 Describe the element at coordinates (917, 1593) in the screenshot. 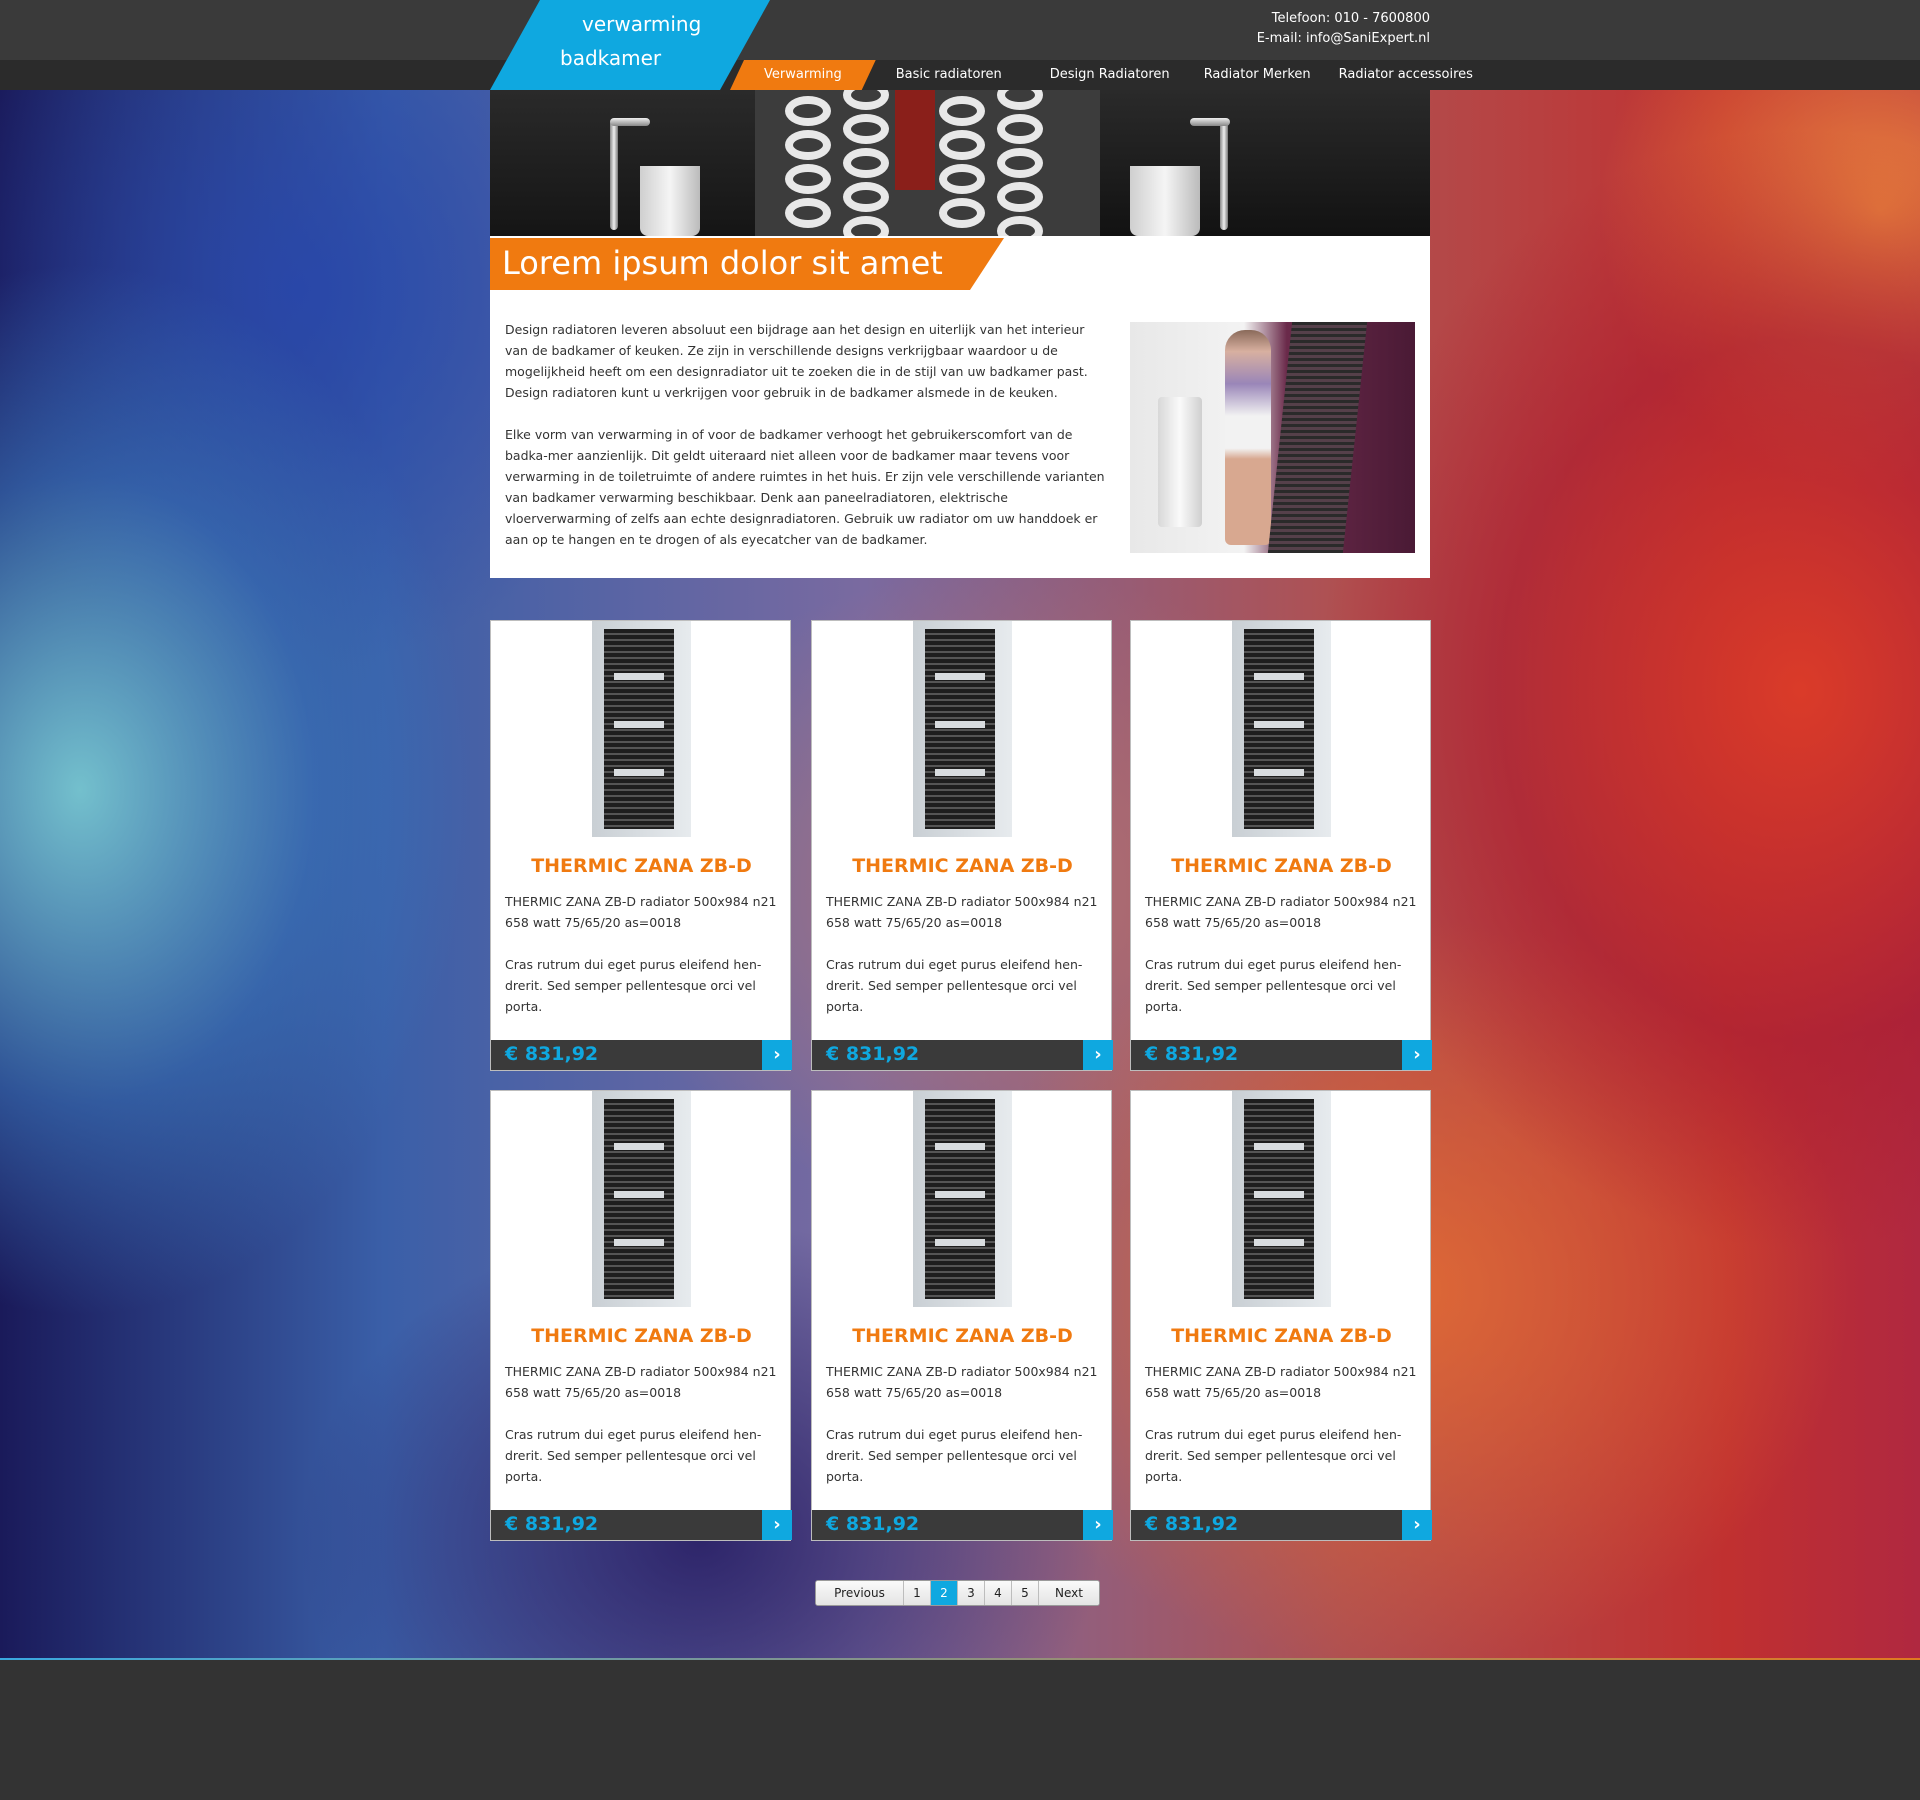

I see `pagination-page-1: 1` at that location.